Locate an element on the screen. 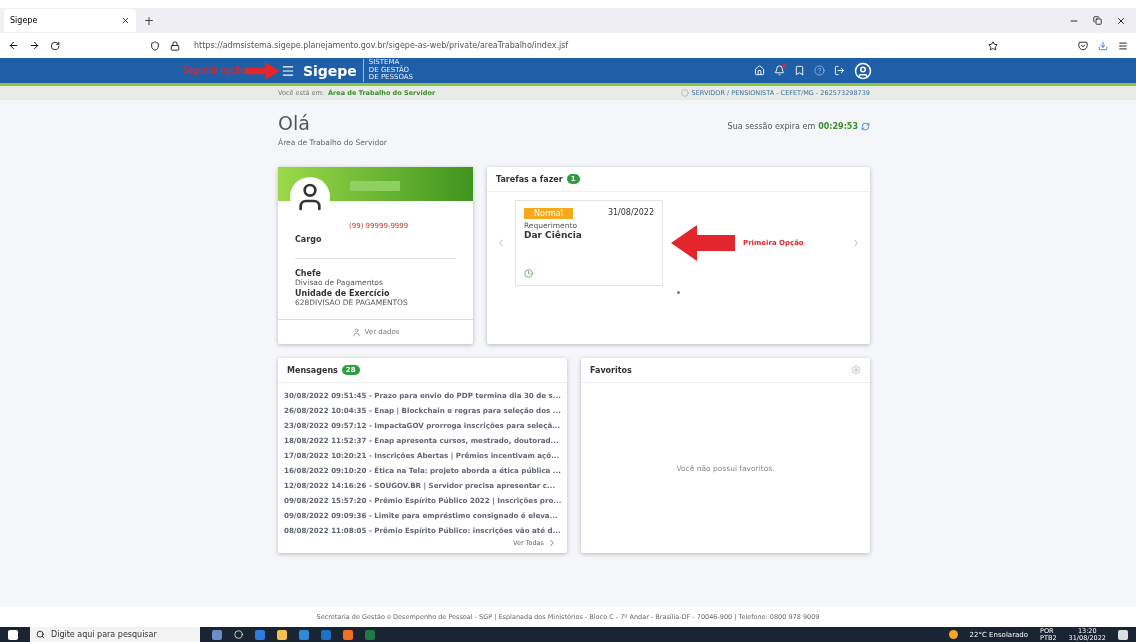  carousel-dot is located at coordinates (678, 292).